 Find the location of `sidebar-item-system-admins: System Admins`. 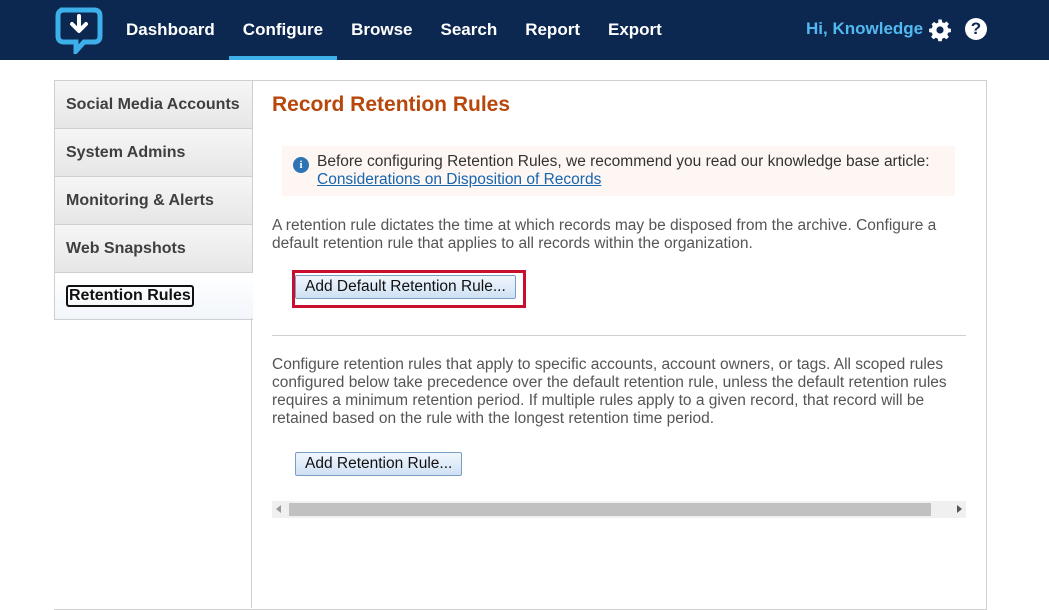

sidebar-item-system-admins: System Admins is located at coordinates (153, 152).